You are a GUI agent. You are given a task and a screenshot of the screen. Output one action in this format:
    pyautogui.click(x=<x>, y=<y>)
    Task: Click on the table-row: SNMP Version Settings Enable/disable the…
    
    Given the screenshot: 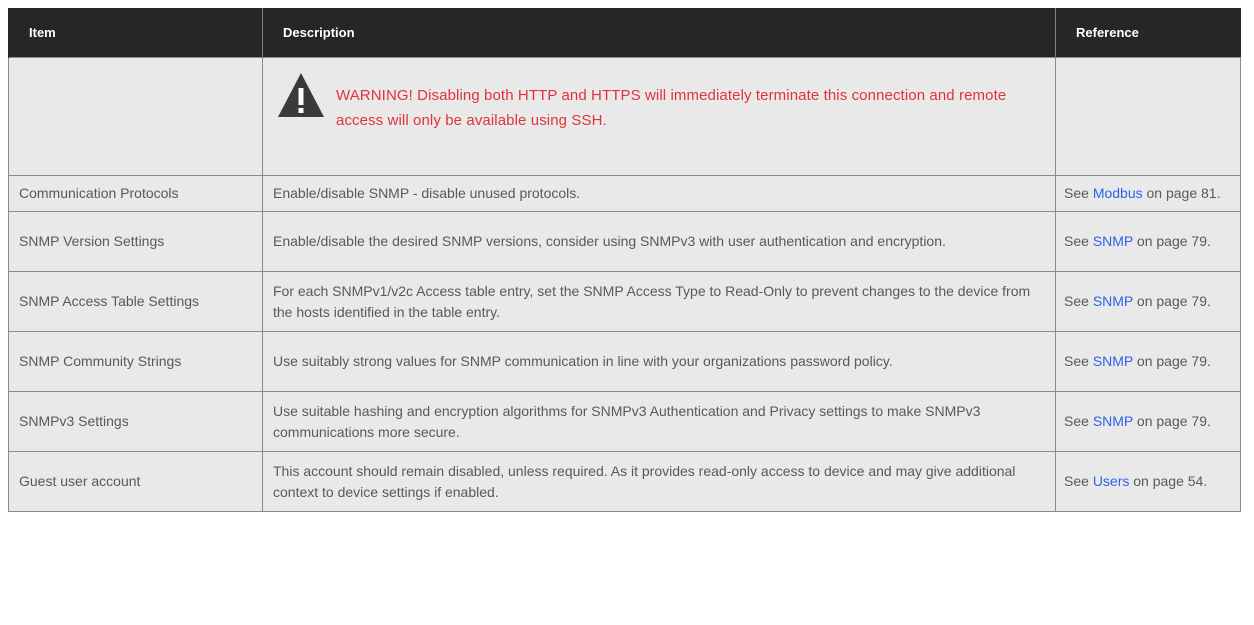 What is the action you would take?
    pyautogui.click(x=624, y=241)
    